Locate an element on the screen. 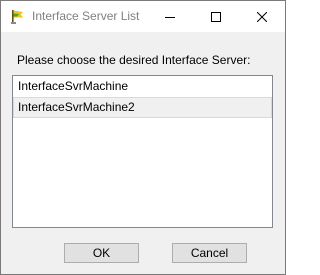 Image resolution: width=320 pixels, height=275 pixels. maximize-button is located at coordinates (216, 16).